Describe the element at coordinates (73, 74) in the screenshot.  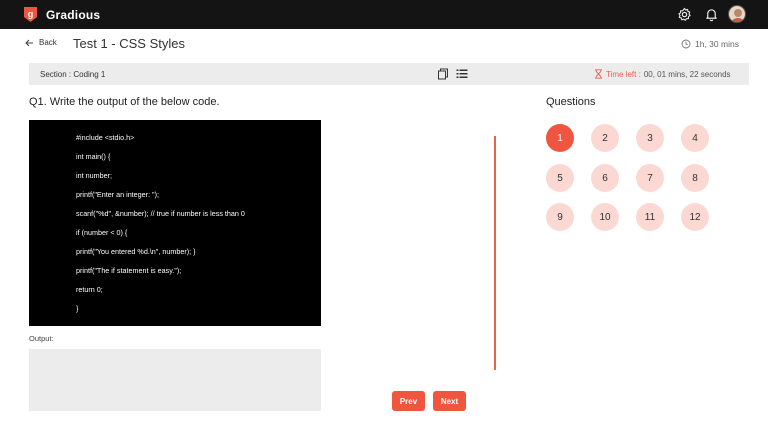
I see `section-label: Section : Coding 1` at that location.